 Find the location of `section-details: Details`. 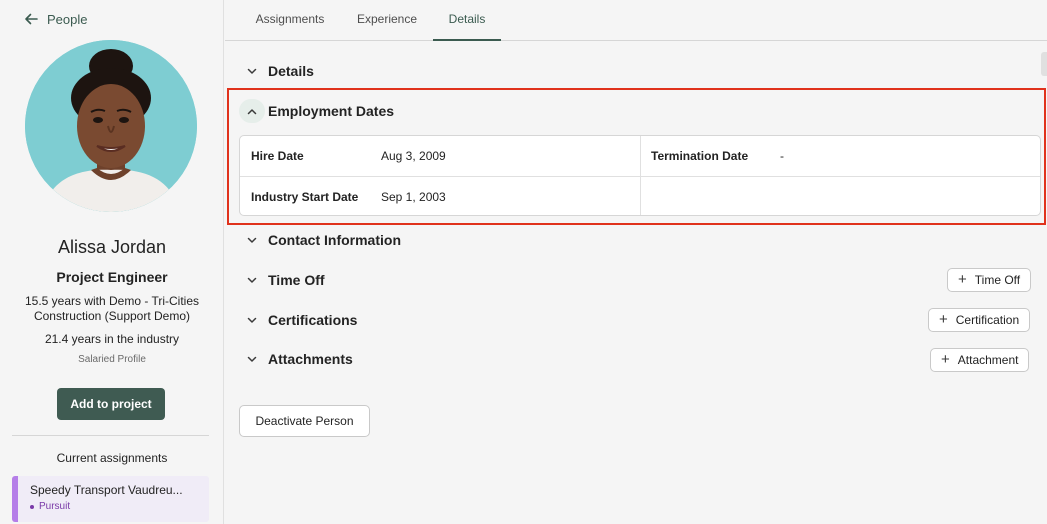

section-details: Details is located at coordinates (276, 71).